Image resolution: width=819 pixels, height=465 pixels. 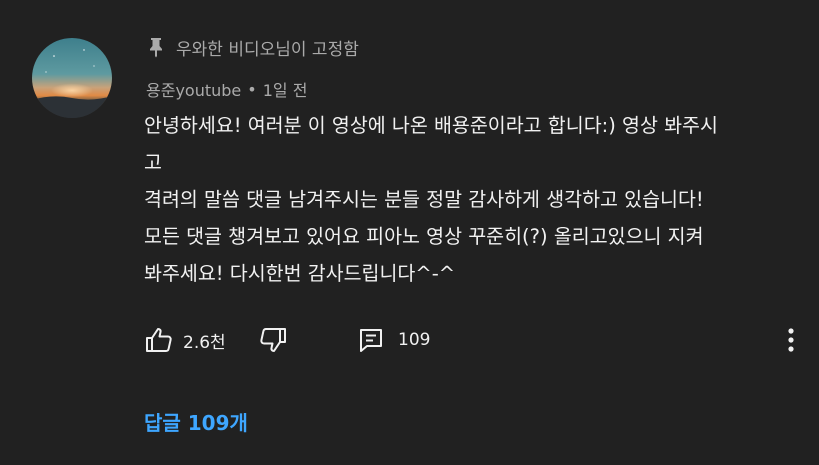 I want to click on more-vertical-icon, so click(x=791, y=340).